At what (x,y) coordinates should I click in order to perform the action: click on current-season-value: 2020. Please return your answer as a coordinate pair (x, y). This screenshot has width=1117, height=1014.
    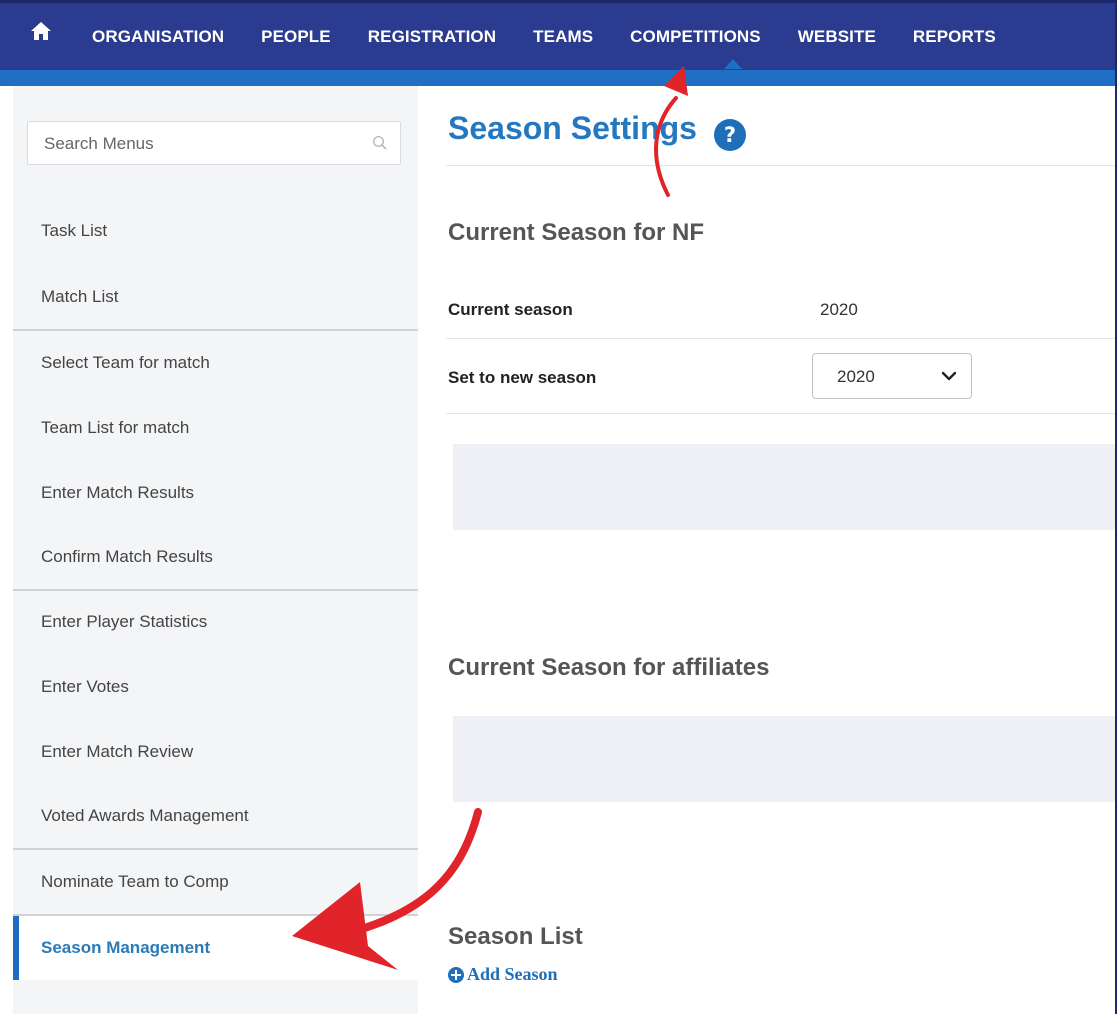
    Looking at the image, I should click on (839, 309).